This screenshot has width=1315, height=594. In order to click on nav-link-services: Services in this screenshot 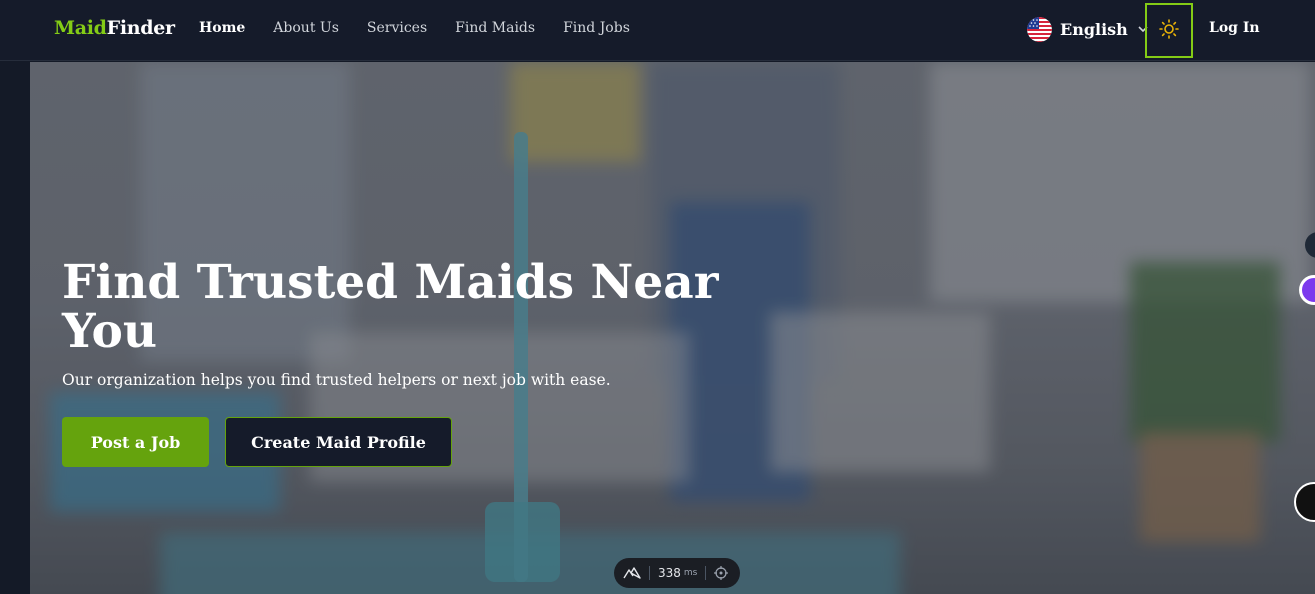, I will do `click(397, 28)`.